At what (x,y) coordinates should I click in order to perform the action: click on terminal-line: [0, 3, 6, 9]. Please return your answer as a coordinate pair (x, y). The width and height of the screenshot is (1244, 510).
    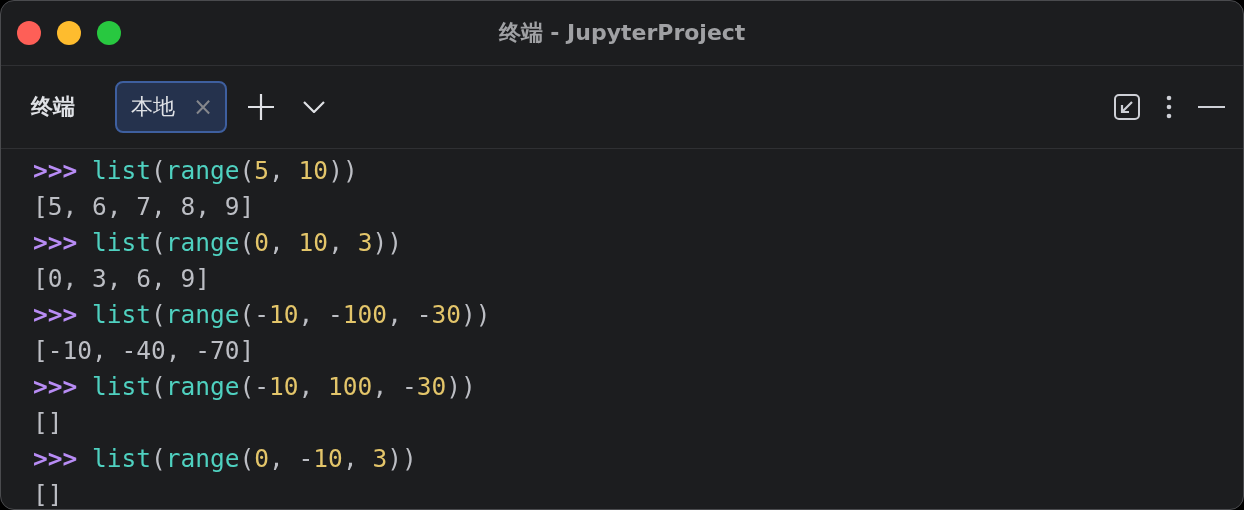
    Looking at the image, I should click on (121, 279).